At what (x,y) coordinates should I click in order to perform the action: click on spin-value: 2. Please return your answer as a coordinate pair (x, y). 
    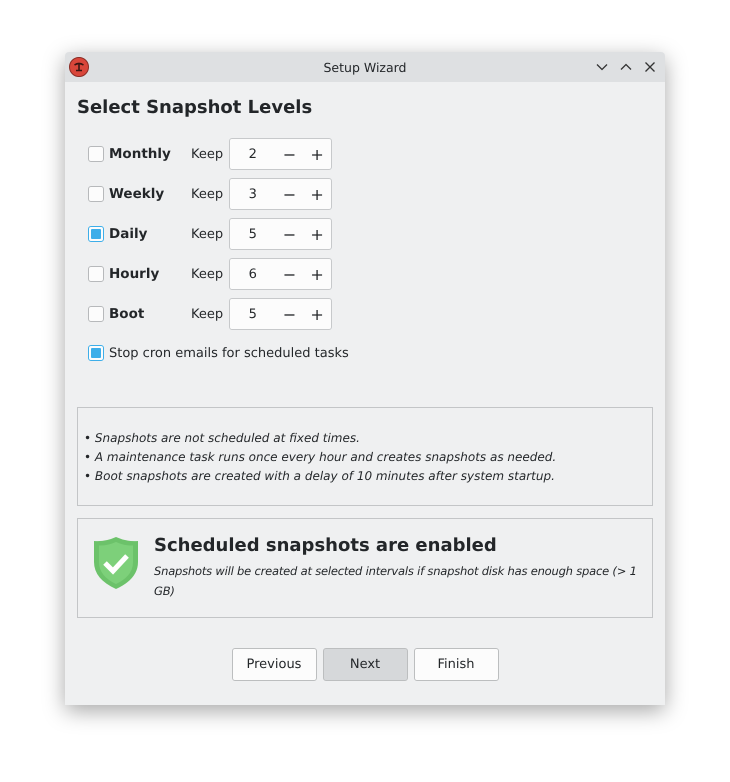
    Looking at the image, I should click on (253, 154).